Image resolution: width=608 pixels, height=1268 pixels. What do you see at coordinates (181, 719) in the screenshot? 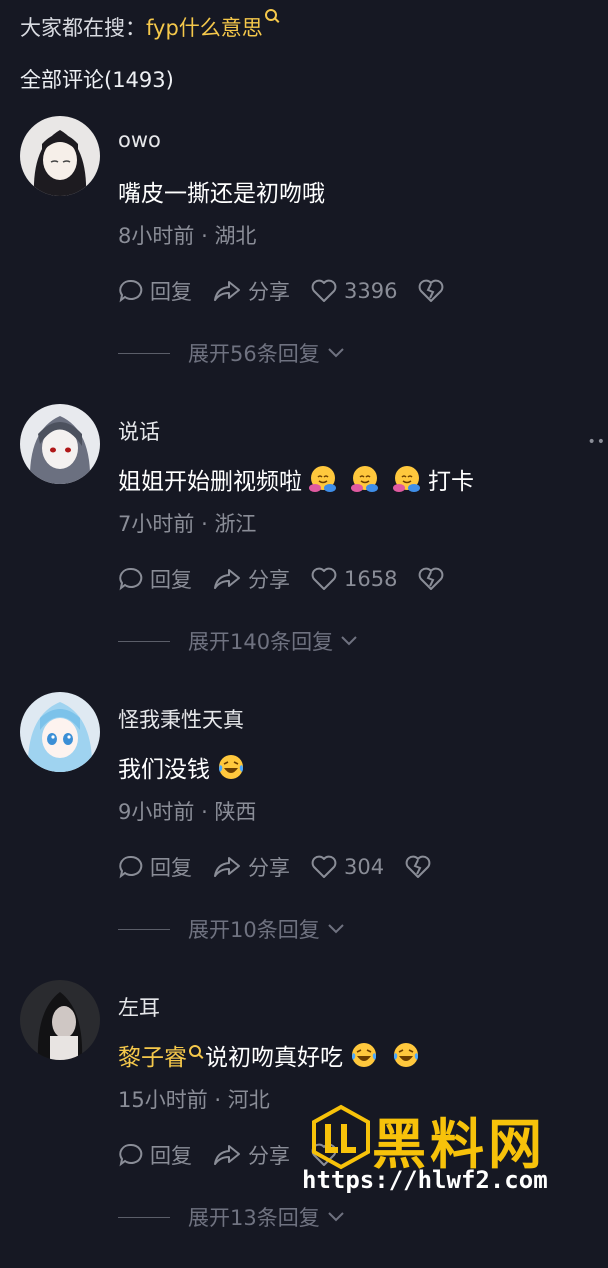
I see `comment-username: 怪我秉性天真` at bounding box center [181, 719].